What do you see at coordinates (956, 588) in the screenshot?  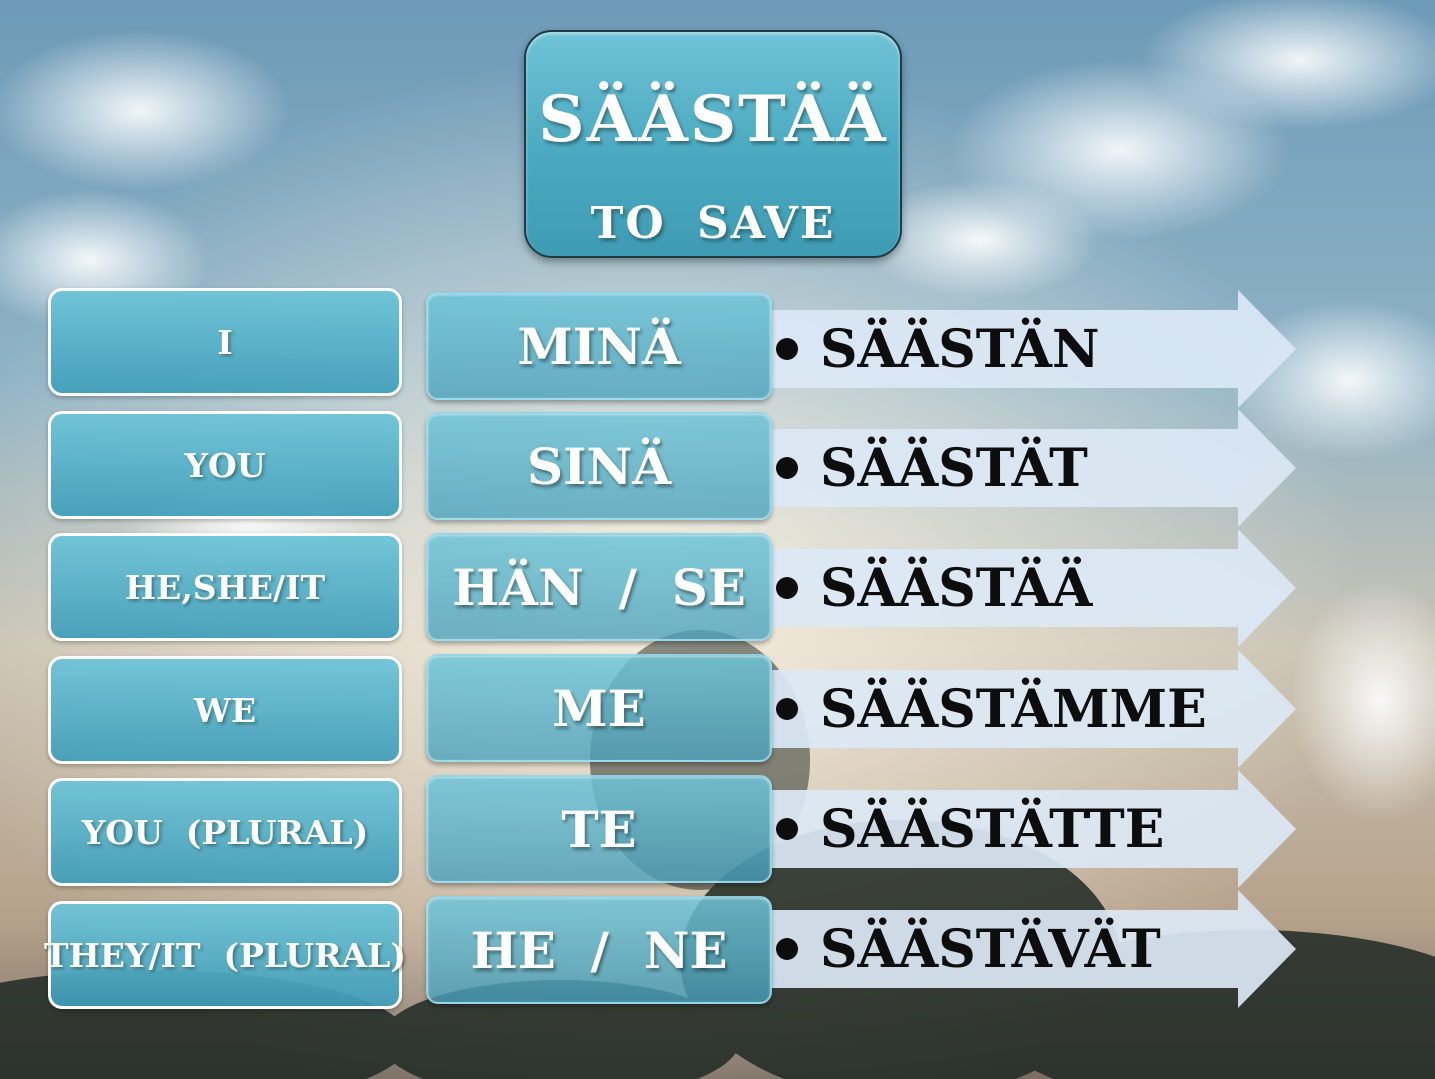 I see `conjugation-3: SÄÄSTÄÄ` at bounding box center [956, 588].